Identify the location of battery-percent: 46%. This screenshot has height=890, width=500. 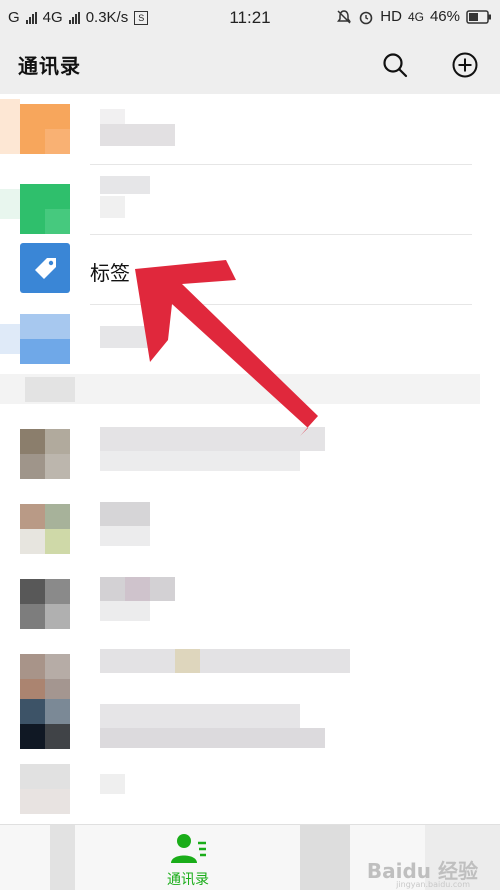
(444, 16).